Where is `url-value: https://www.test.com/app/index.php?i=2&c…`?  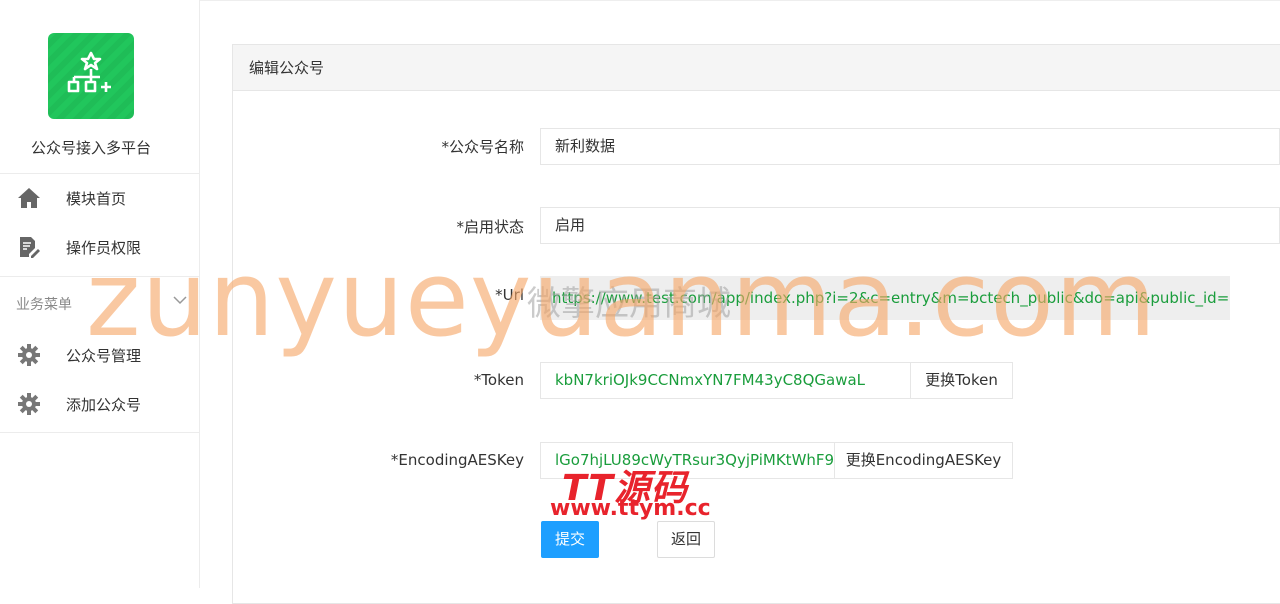
url-value: https://www.test.com/app/index.php?i=2&c… is located at coordinates (885, 298).